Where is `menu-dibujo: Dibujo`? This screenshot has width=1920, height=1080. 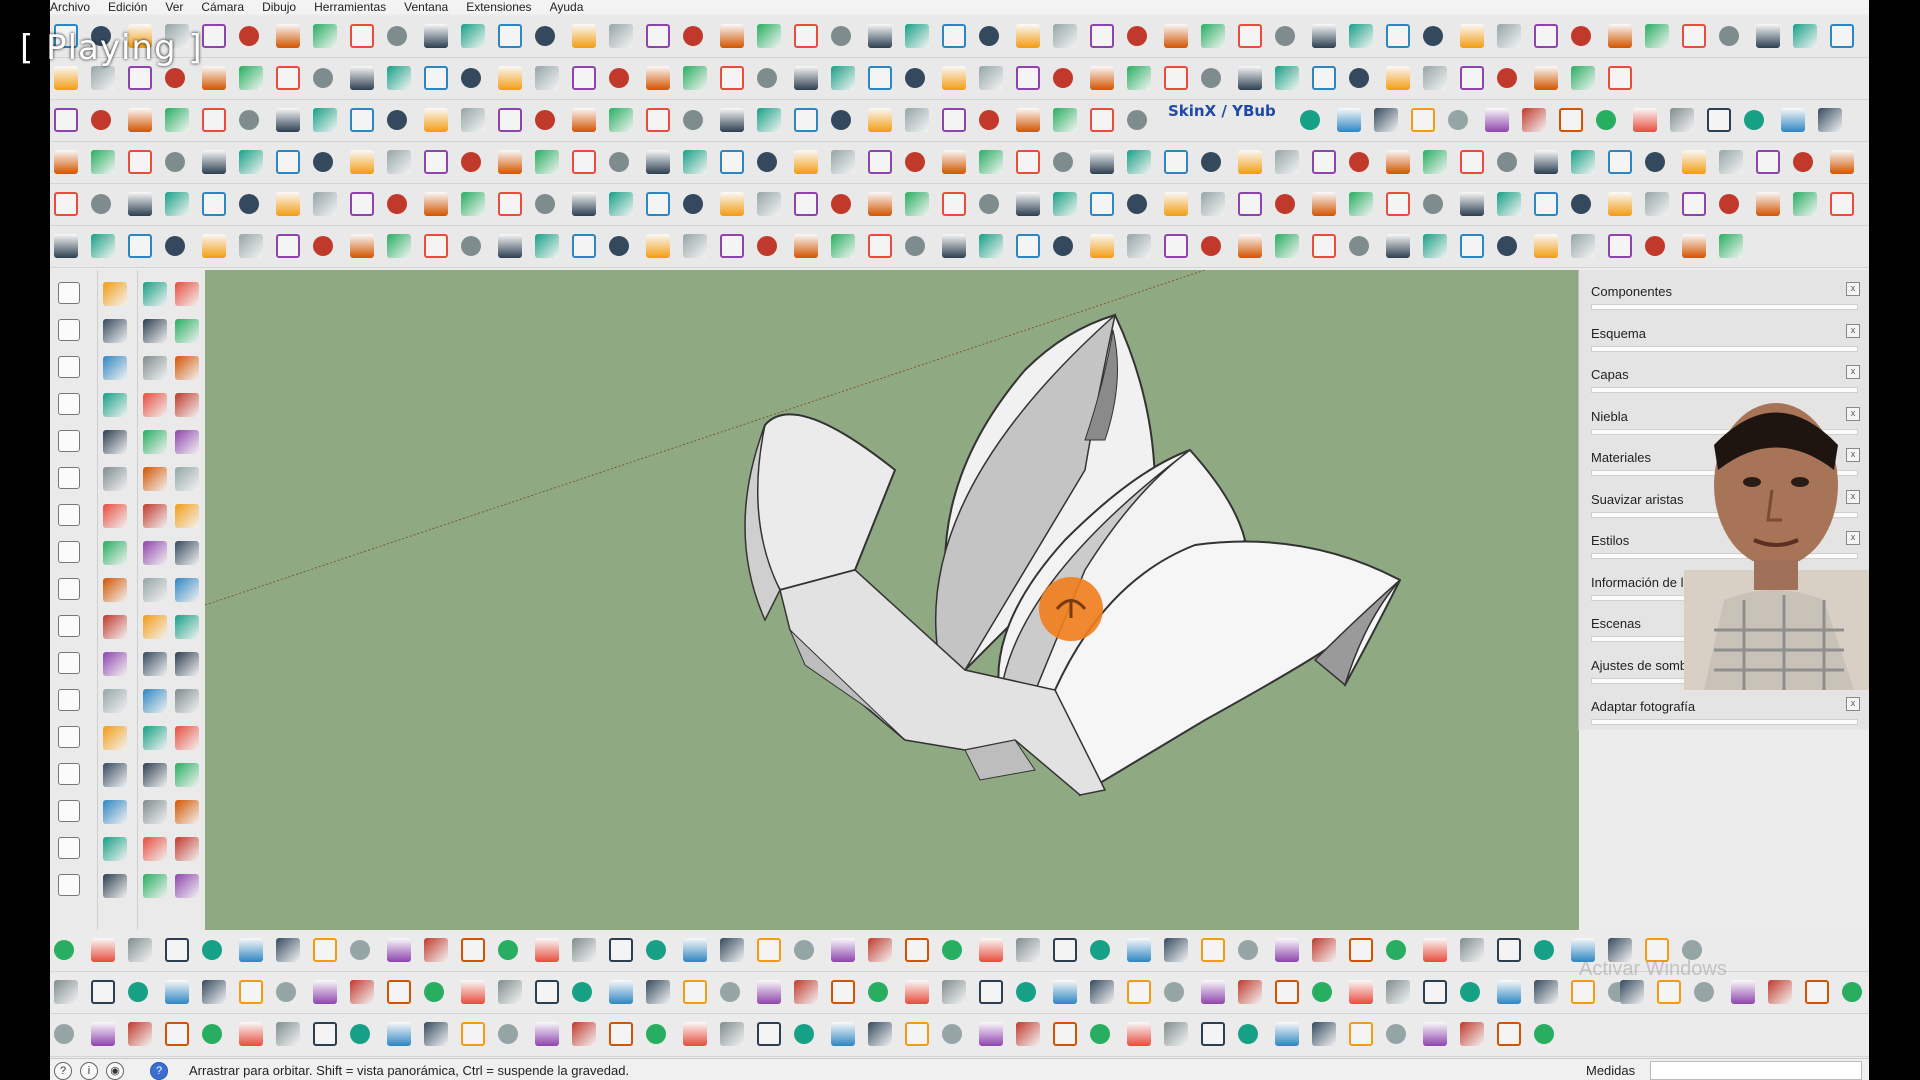
menu-dibujo: Dibujo is located at coordinates (279, 7).